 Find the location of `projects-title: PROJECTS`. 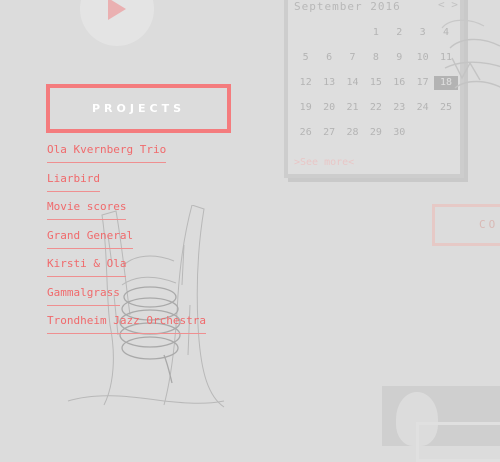

projects-title: PROJECTS is located at coordinates (138, 108).